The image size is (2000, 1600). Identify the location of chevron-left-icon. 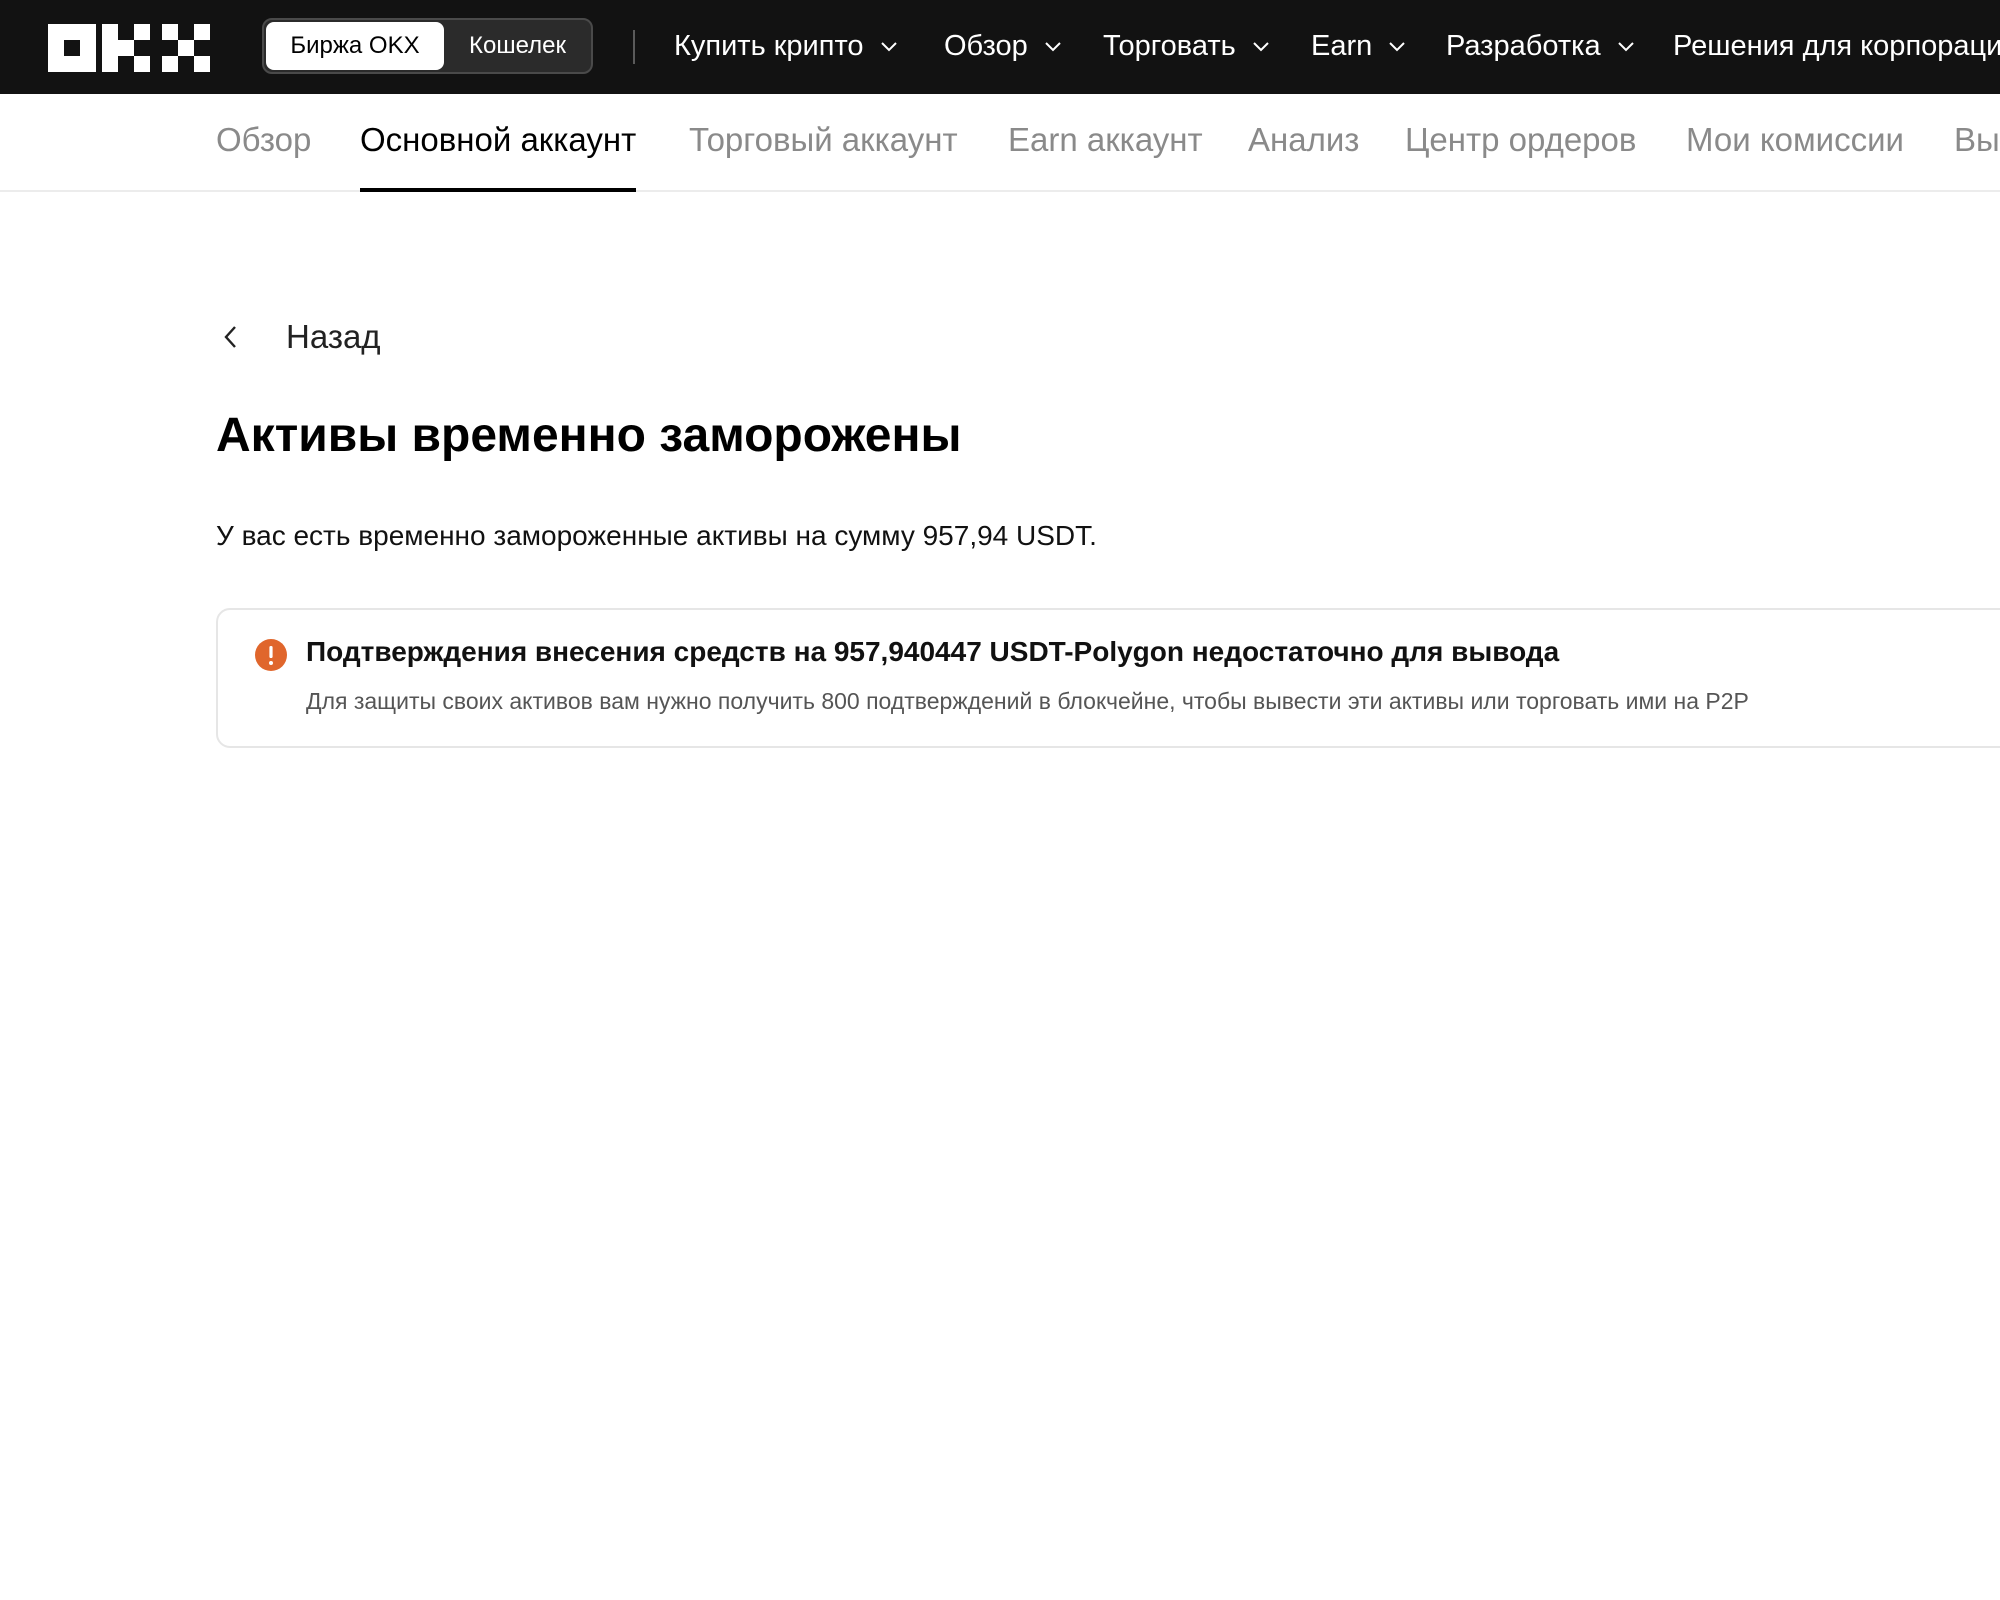
(230, 337).